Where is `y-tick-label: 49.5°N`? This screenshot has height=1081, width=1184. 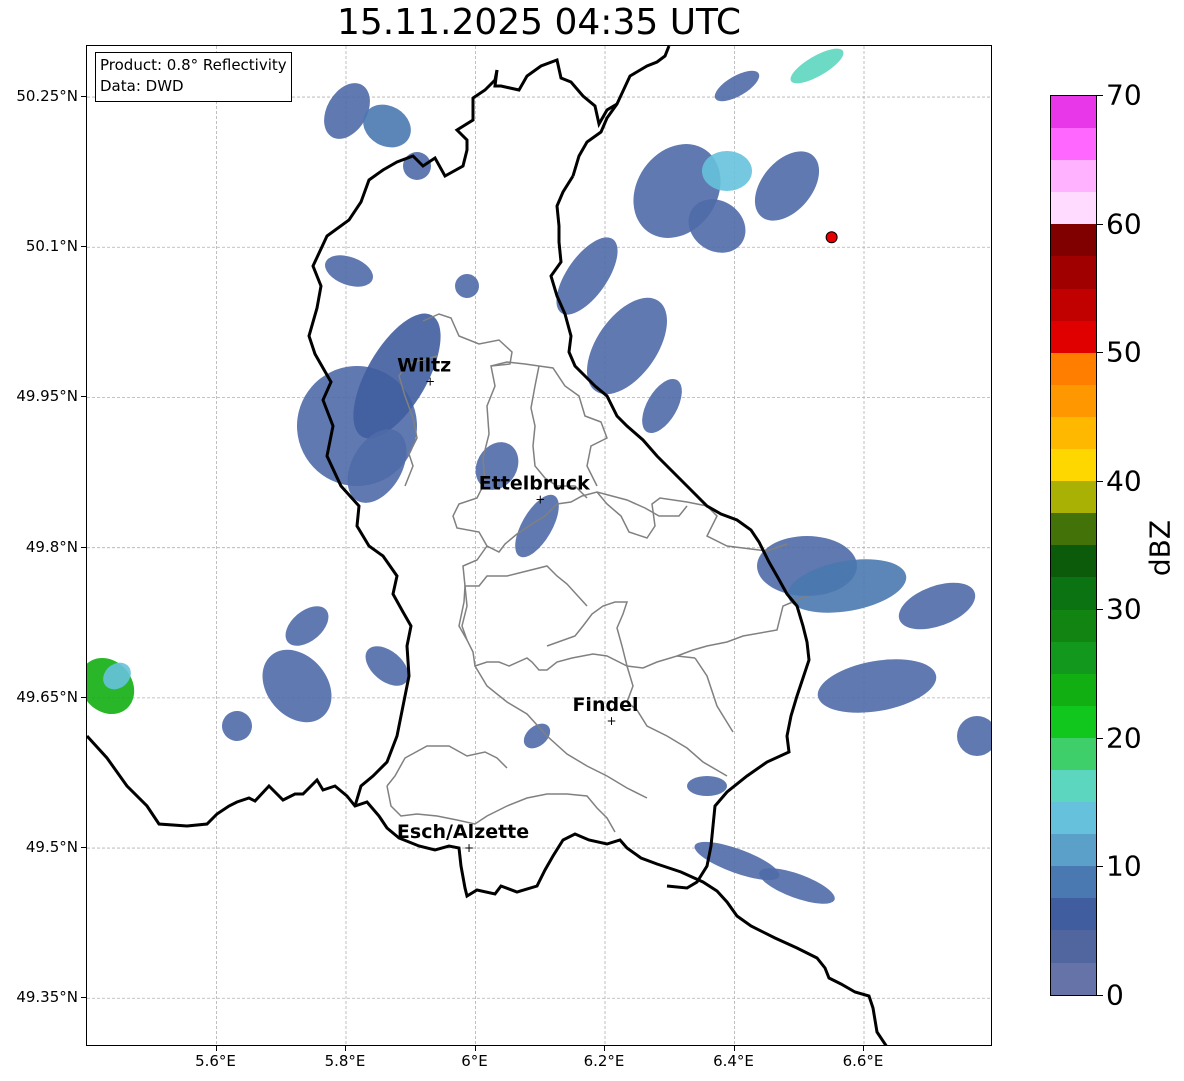 y-tick-label: 49.5°N is located at coordinates (51, 847).